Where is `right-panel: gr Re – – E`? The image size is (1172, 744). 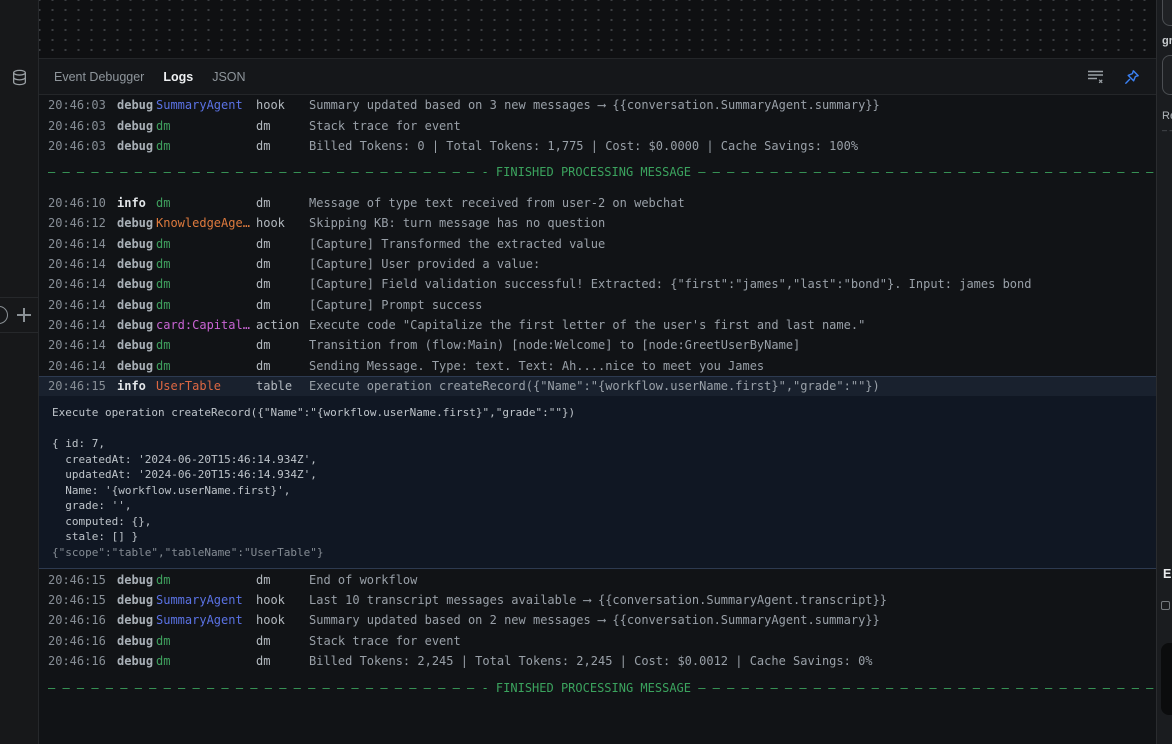 right-panel: gr Re – – E is located at coordinates (1164, 372).